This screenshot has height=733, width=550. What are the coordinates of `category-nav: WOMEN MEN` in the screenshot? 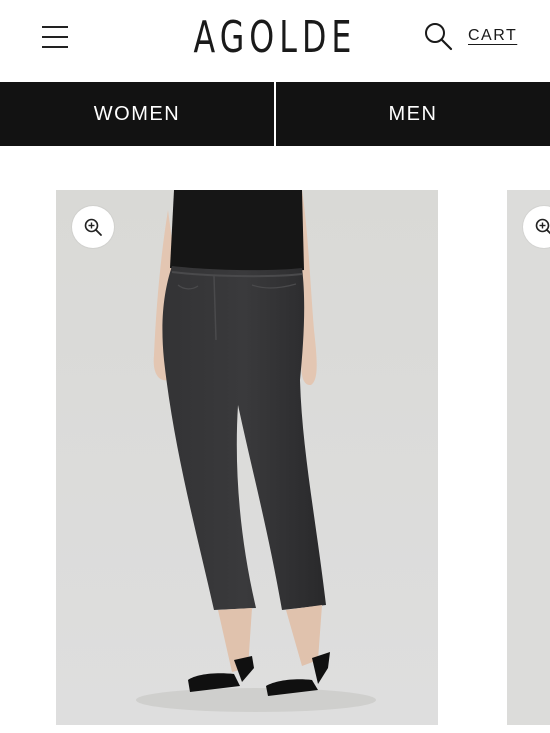 It's located at (275, 114).